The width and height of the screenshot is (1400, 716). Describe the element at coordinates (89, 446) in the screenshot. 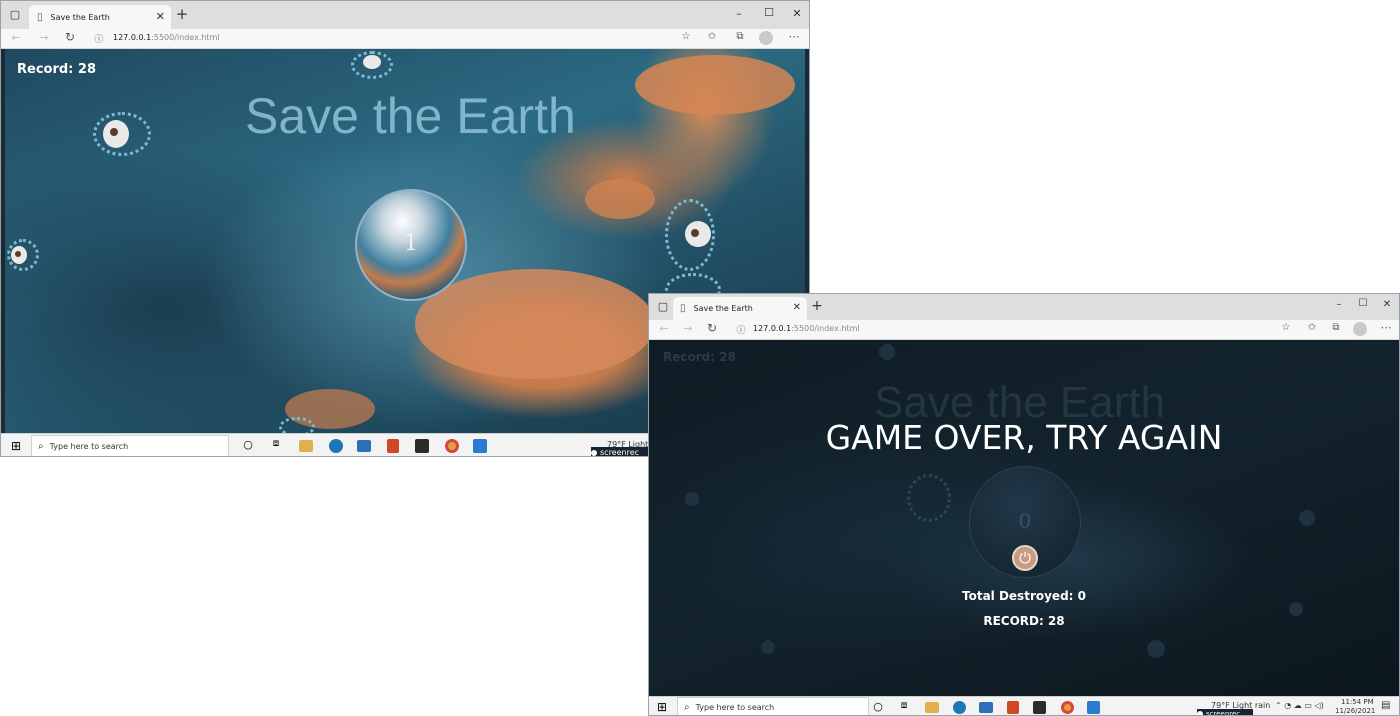

I see `search-placeholder: Type here to search` at that location.